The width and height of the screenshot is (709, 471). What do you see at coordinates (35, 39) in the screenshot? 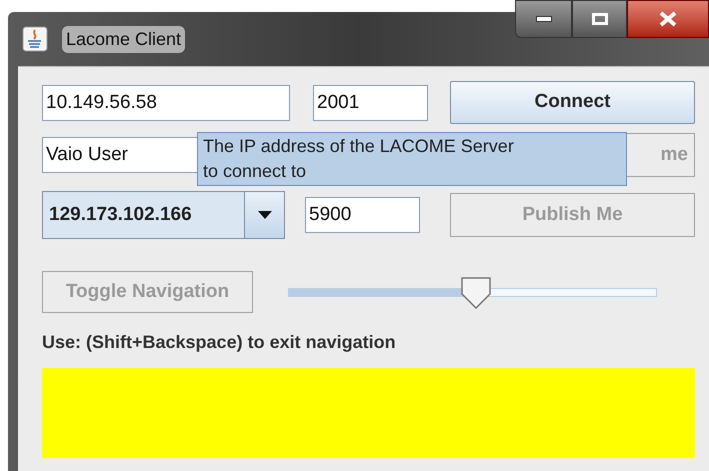
I see `coffee-cup-icon` at bounding box center [35, 39].